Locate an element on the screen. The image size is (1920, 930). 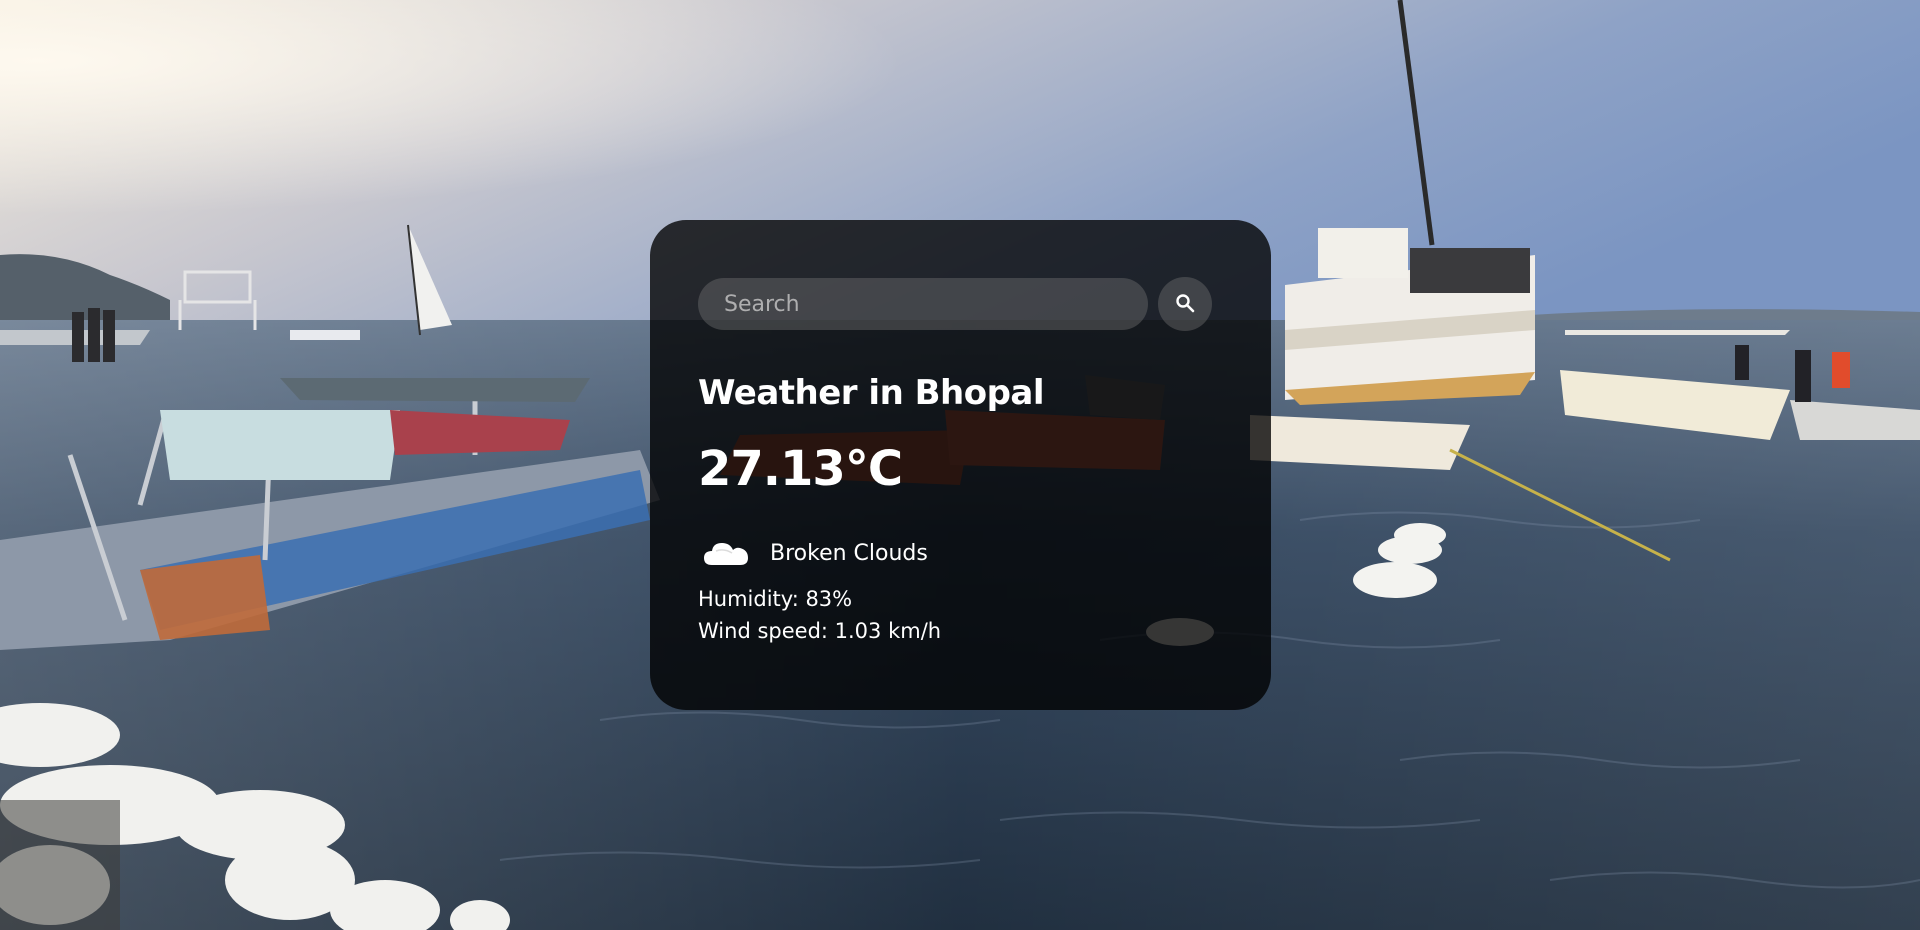
search-bar is located at coordinates (960, 304).